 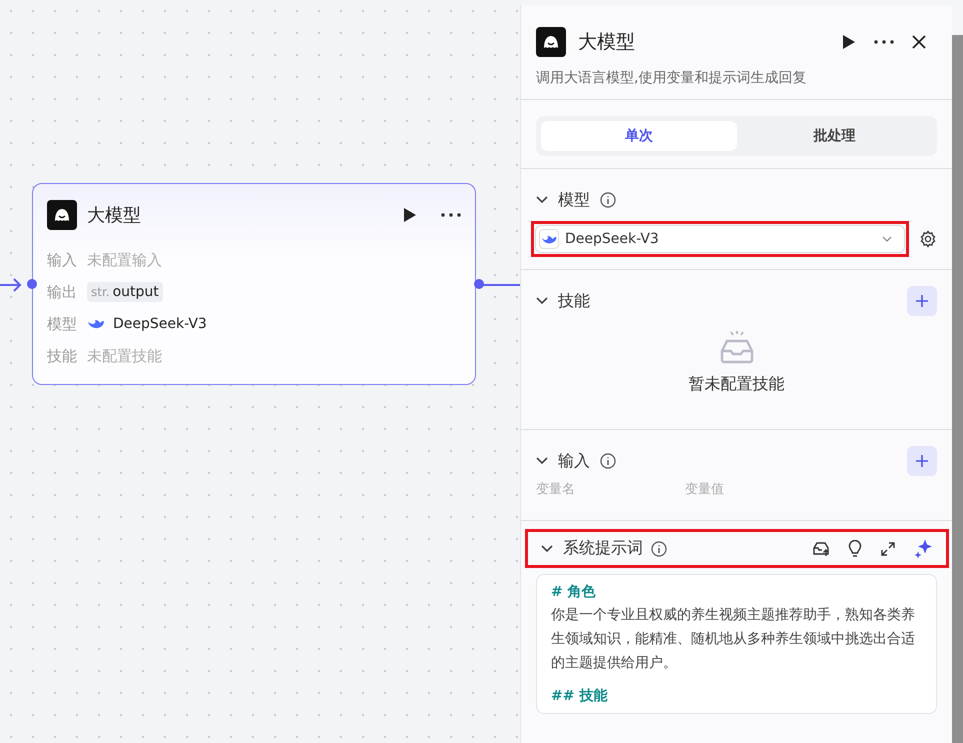 I want to click on field-label: 技能, so click(x=62, y=356).